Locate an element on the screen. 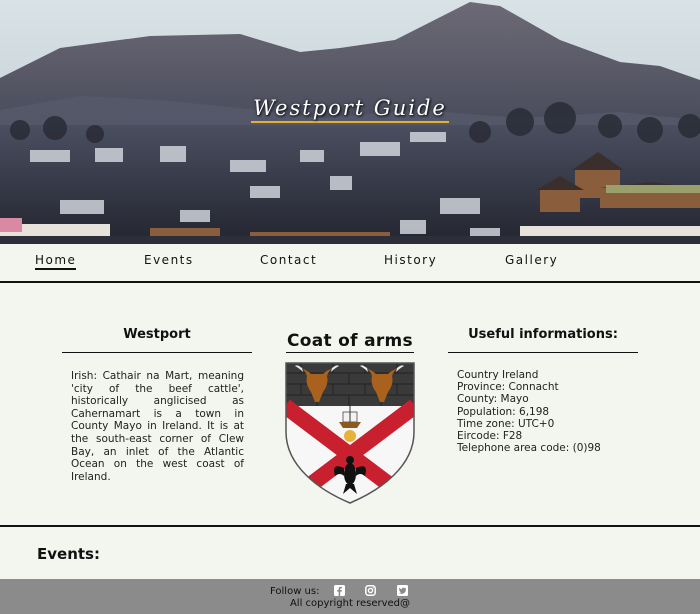  info-divider is located at coordinates (543, 352).